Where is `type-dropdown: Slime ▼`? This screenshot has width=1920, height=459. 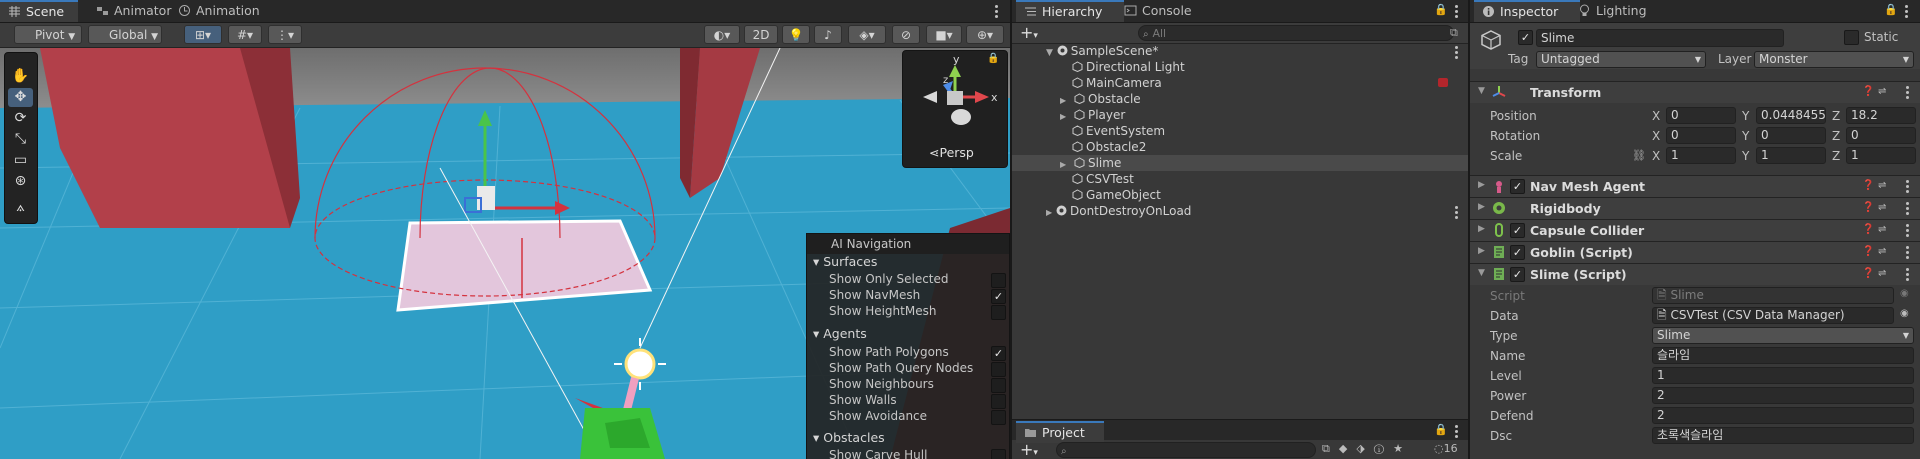
type-dropdown: Slime ▼ is located at coordinates (1783, 335).